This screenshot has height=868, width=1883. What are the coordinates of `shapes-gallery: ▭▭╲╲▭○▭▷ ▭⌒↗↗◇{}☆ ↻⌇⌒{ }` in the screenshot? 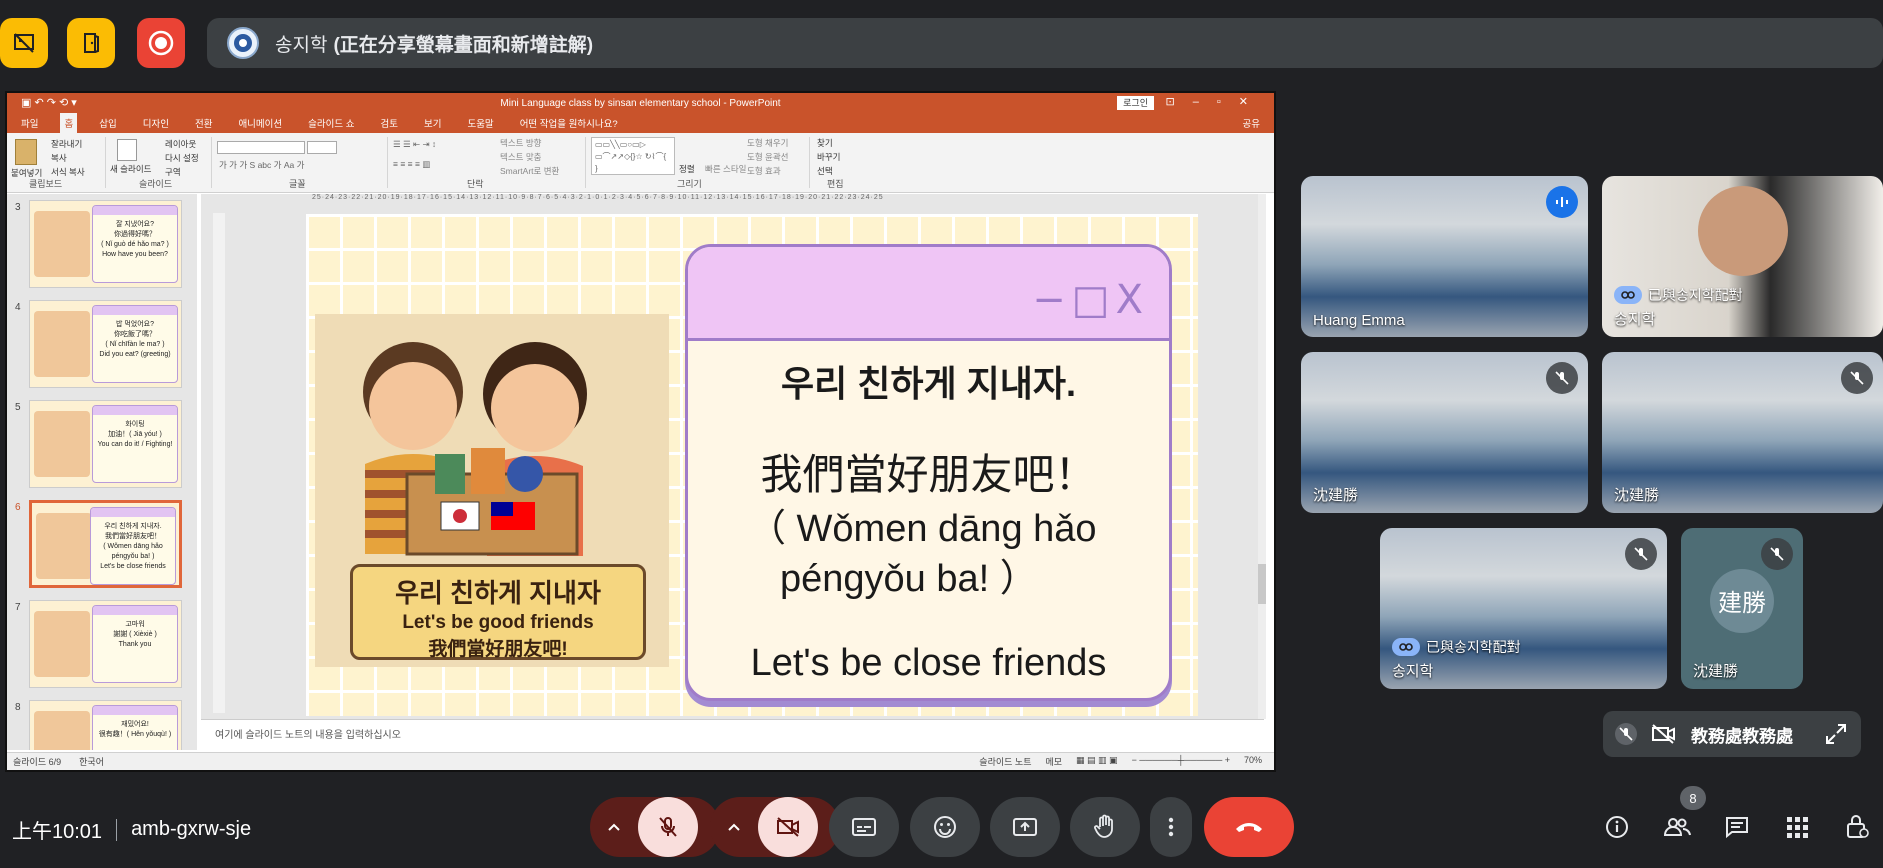 It's located at (633, 156).